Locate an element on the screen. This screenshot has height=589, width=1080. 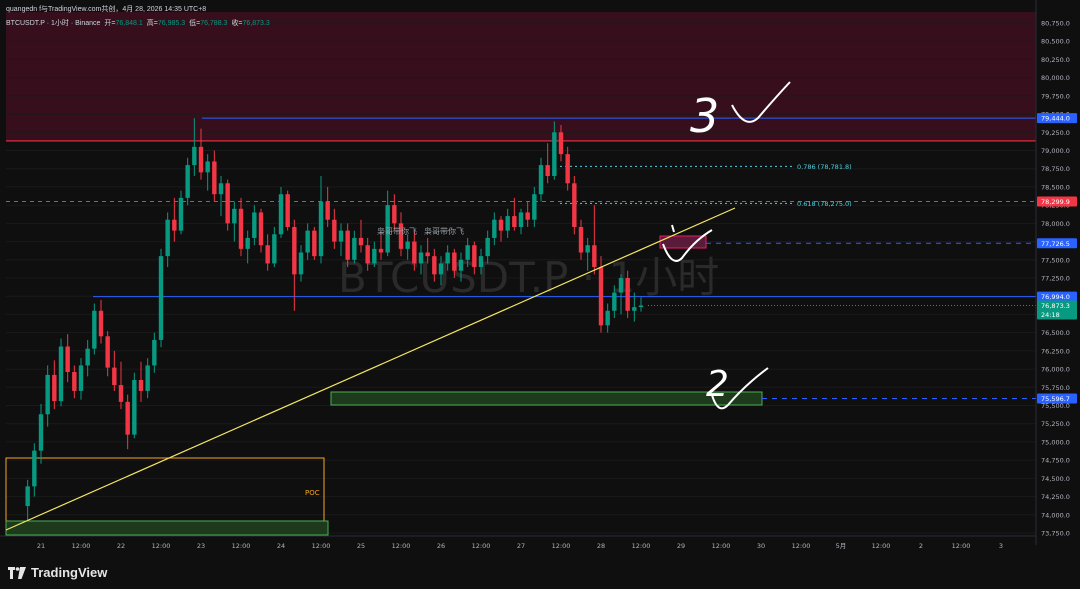
time-tick-label: 22 is located at coordinates (121, 546).